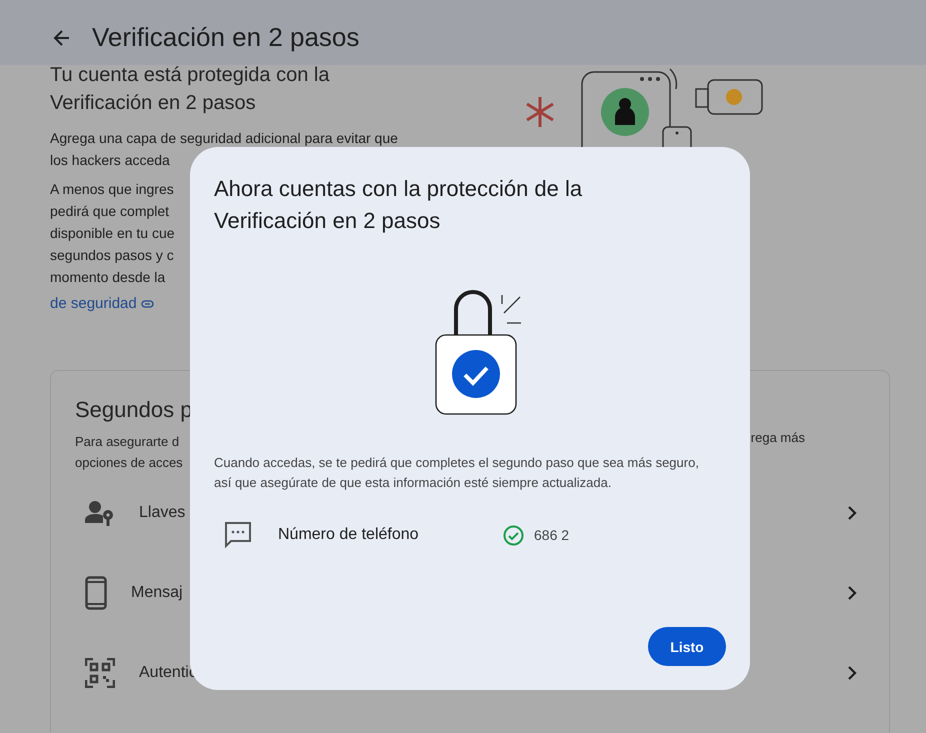 This screenshot has width=926, height=733. What do you see at coordinates (399, 205) in the screenshot?
I see `dialog-title: Ahora cuentas con la protección de la Verificación en 2 pasos` at bounding box center [399, 205].